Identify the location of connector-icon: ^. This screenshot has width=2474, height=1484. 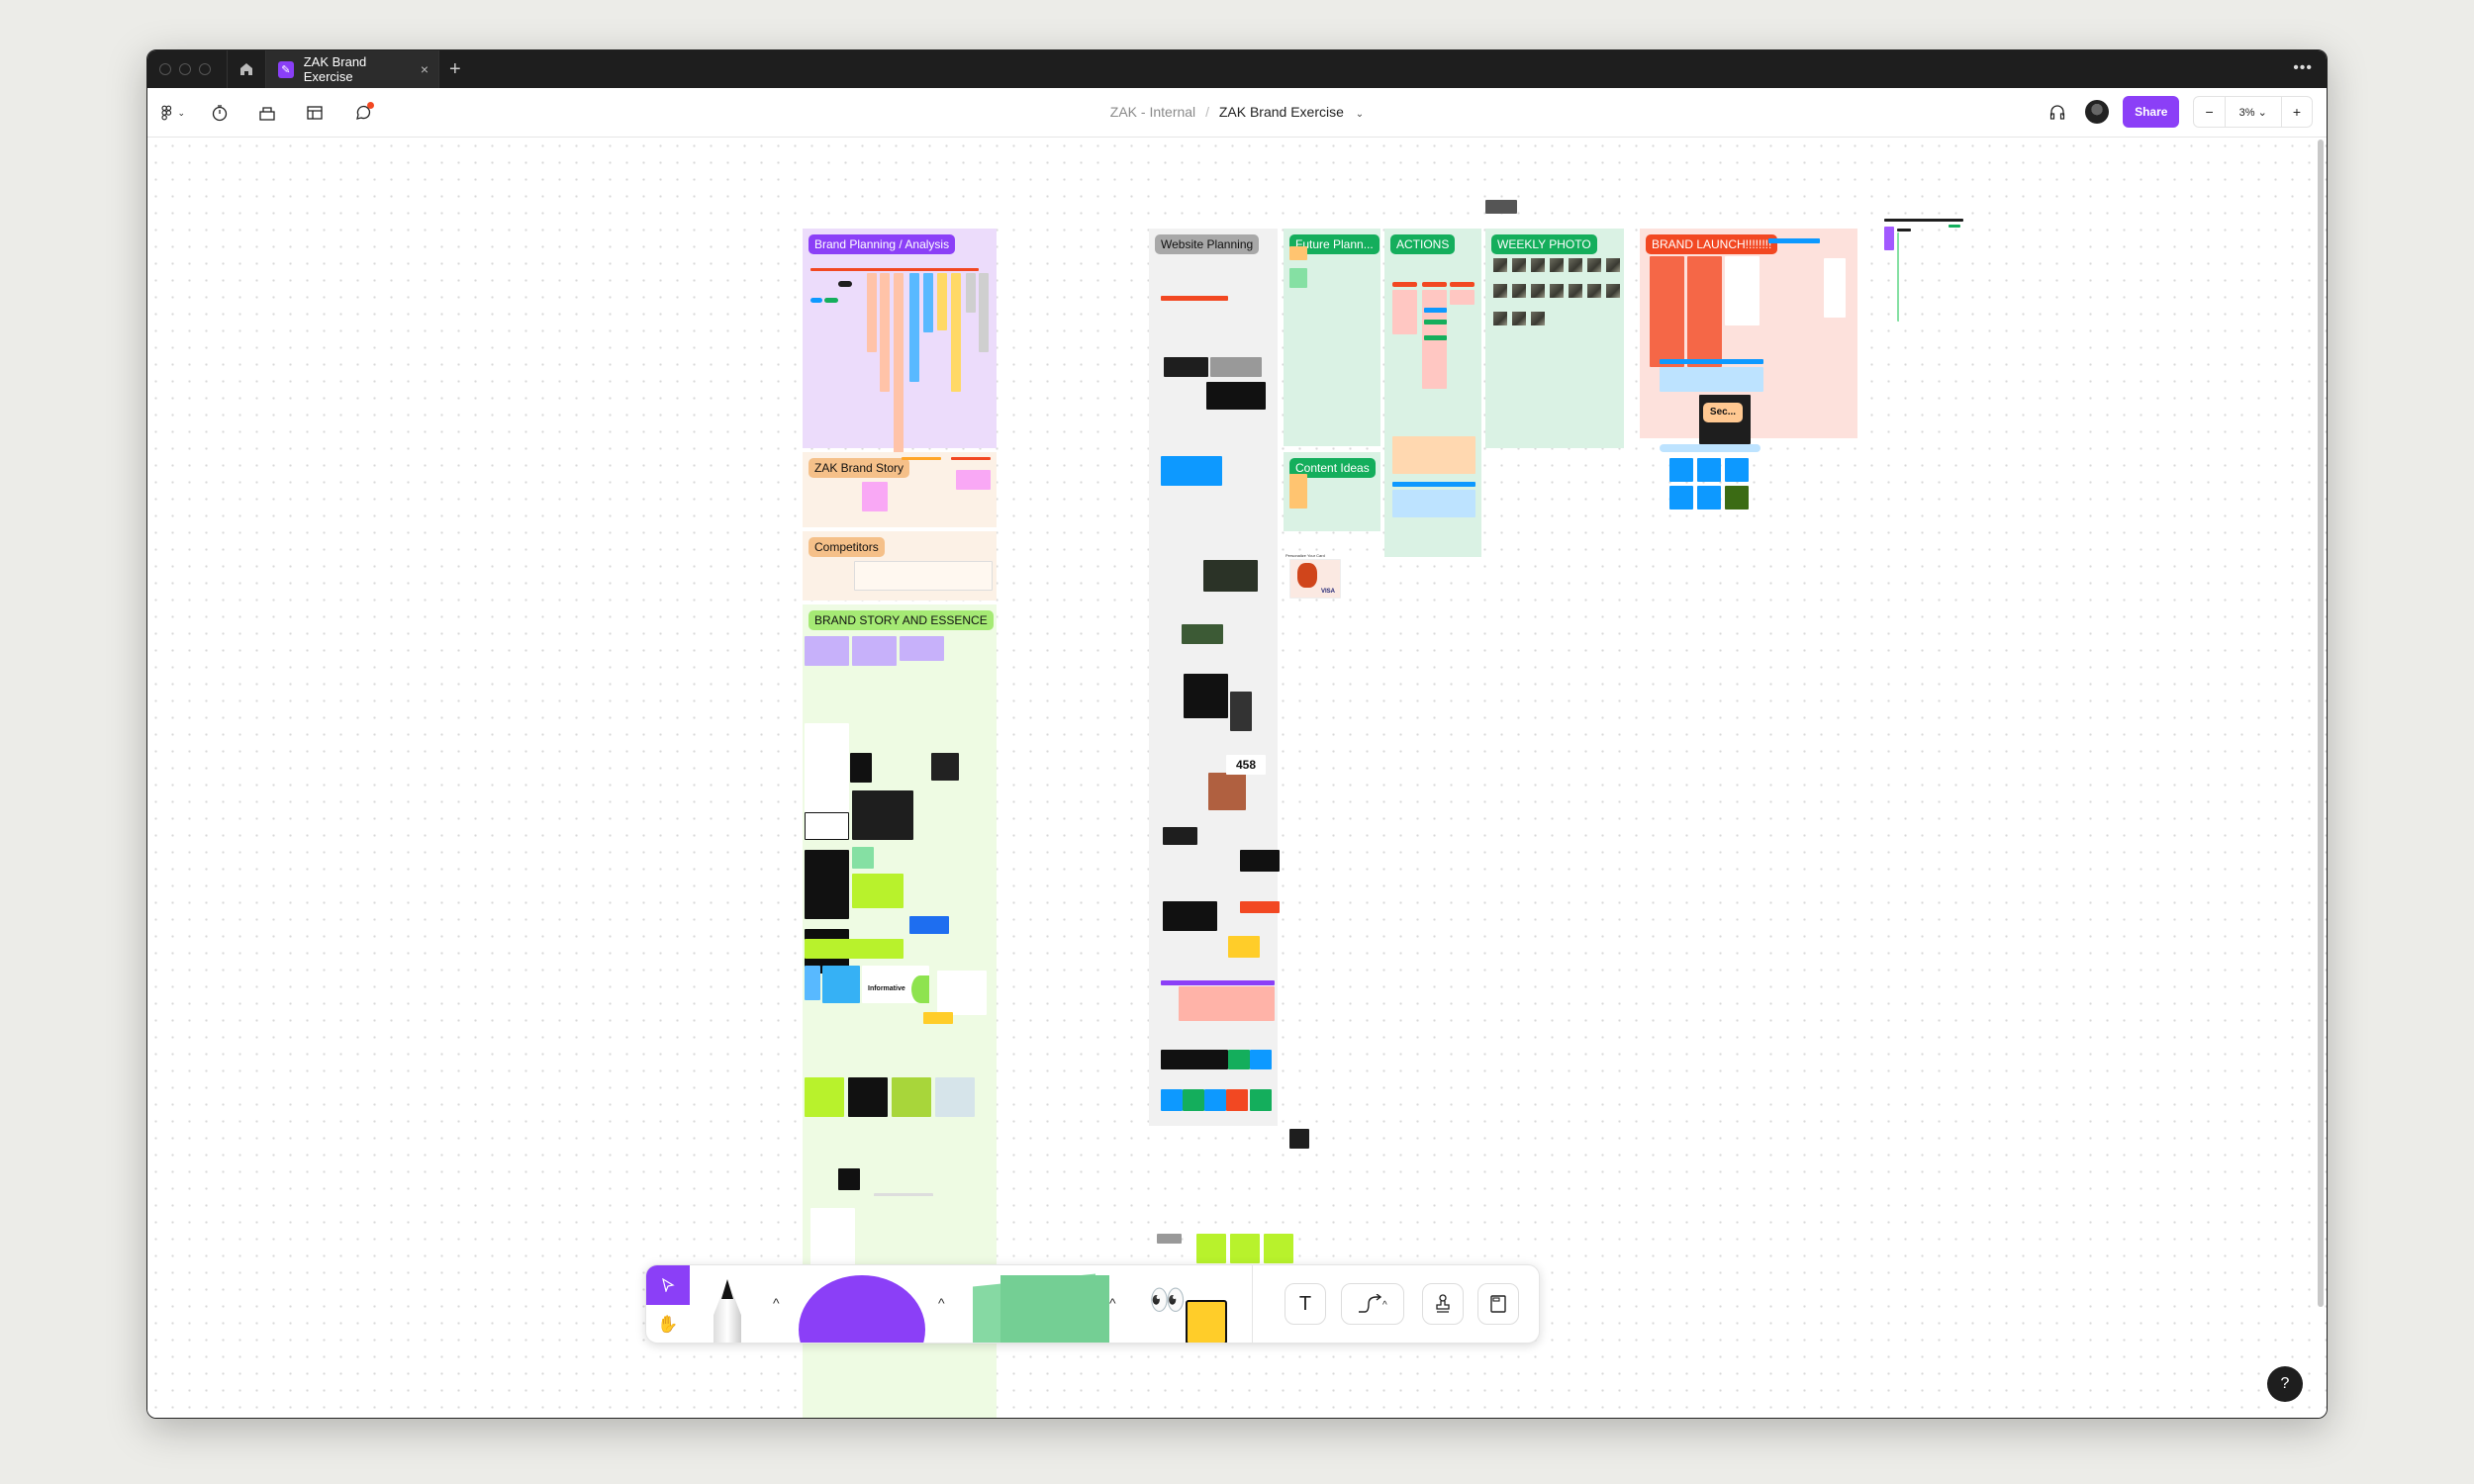
(1373, 1303).